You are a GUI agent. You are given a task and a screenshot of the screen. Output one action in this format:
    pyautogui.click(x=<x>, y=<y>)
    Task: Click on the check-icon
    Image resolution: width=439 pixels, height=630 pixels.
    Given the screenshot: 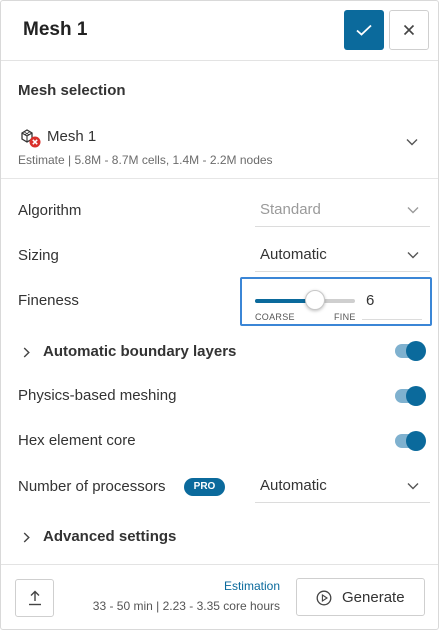 What is the action you would take?
    pyautogui.click(x=364, y=30)
    